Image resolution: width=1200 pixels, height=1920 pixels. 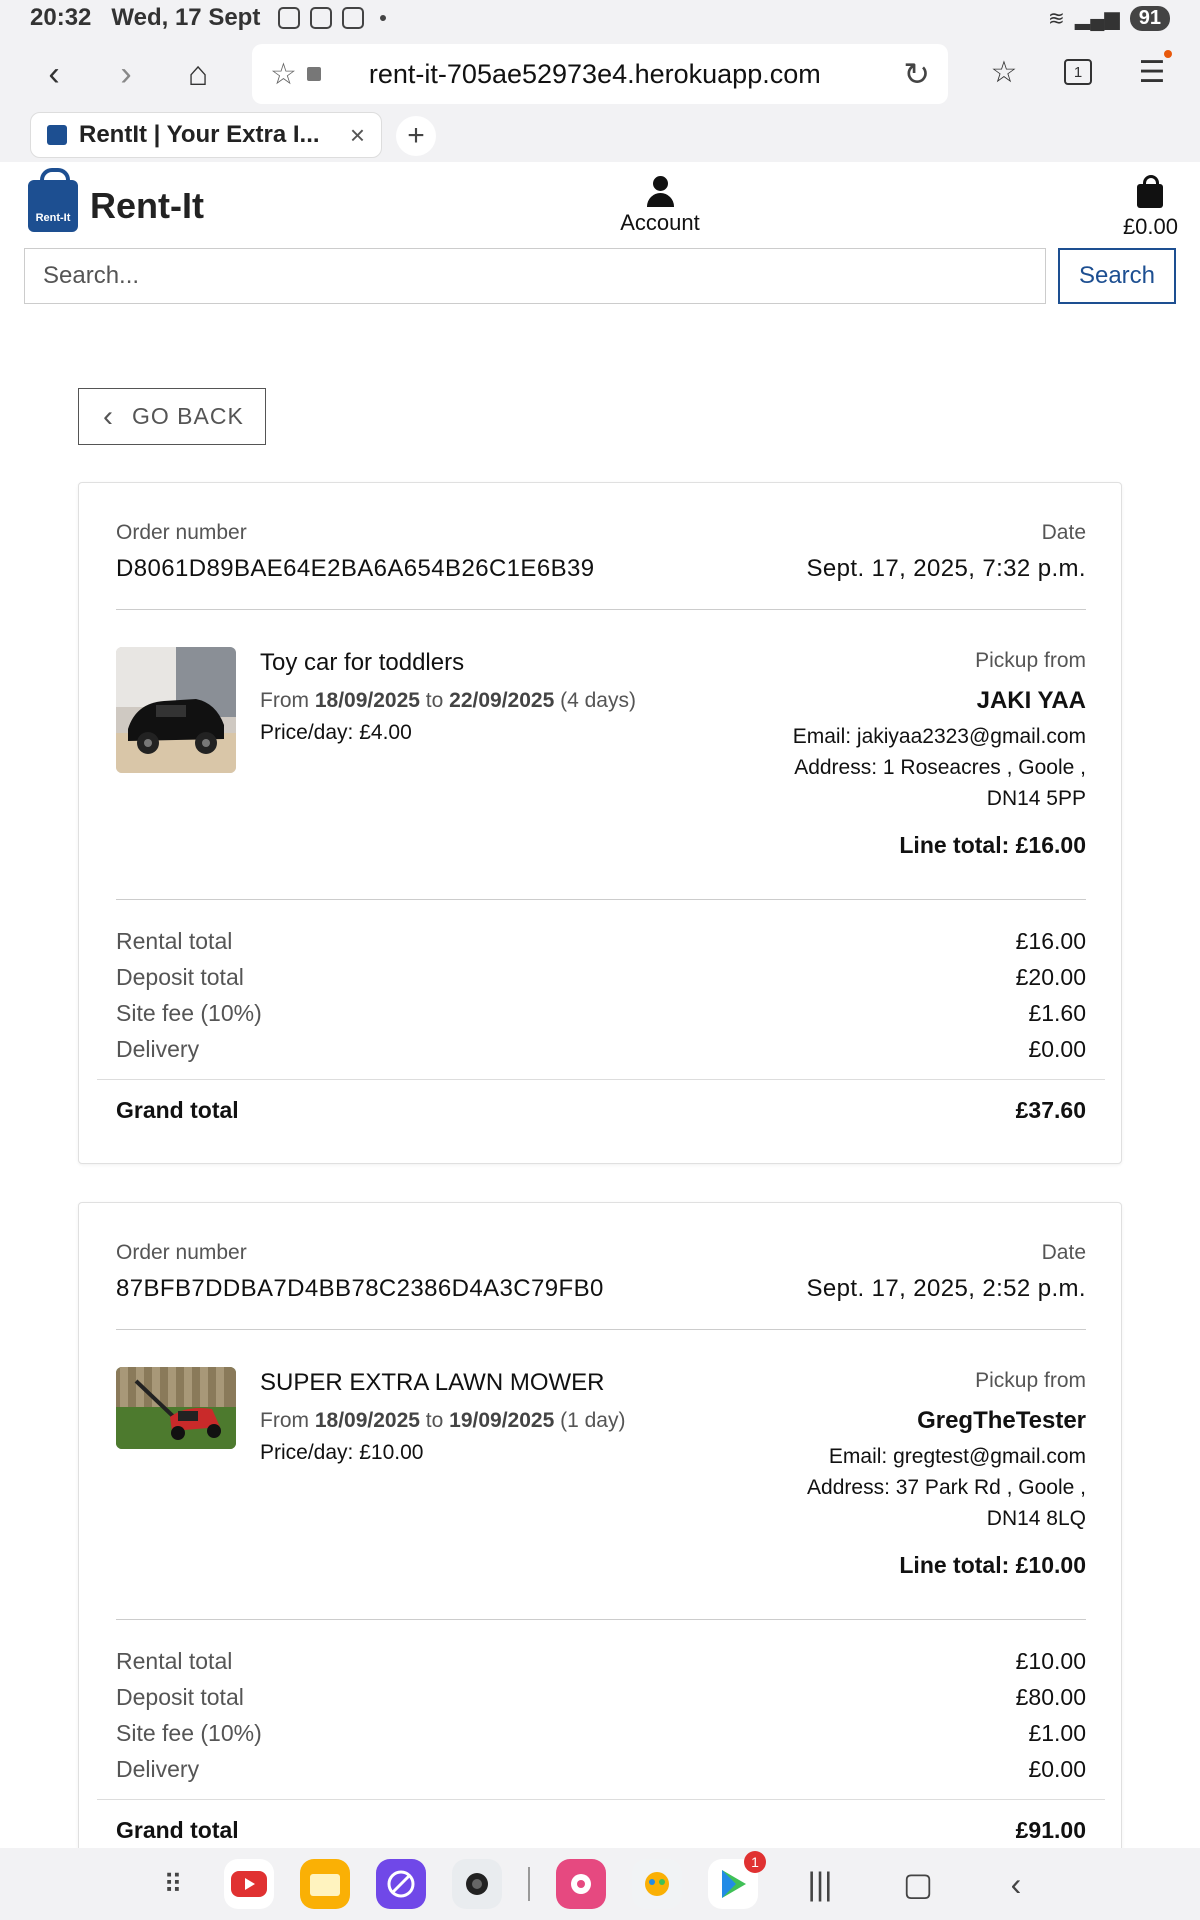 What do you see at coordinates (357, 135) in the screenshot?
I see `close-tab-icon: ×` at bounding box center [357, 135].